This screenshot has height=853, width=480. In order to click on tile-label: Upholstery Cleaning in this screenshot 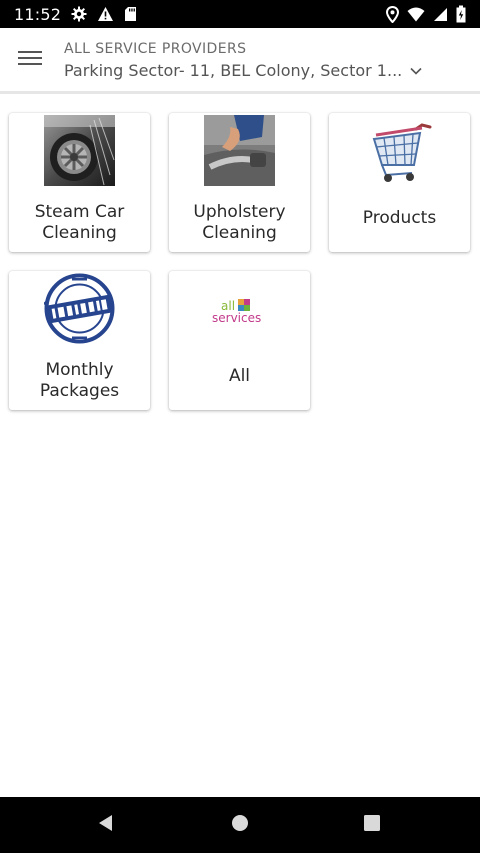, I will do `click(239, 223)`.